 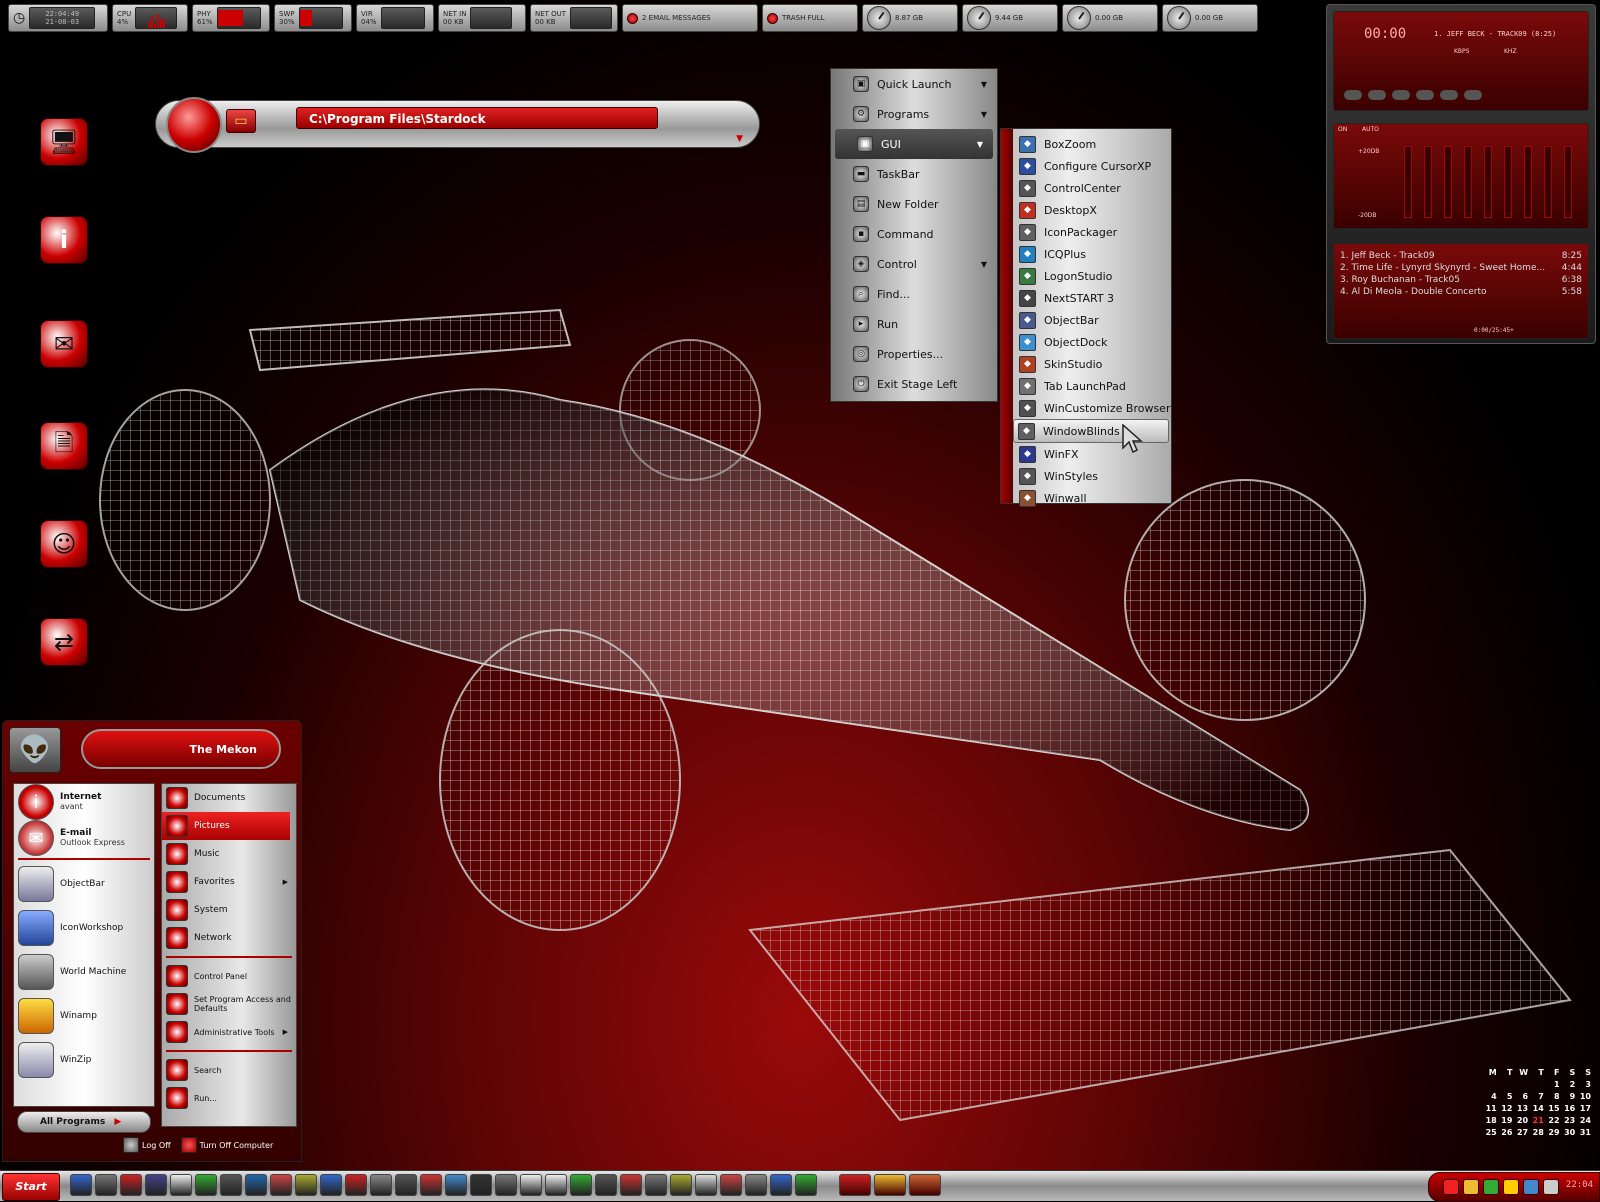 I want to click on gui-item-boxzoom: ◆ BoxZoom, so click(x=1086, y=144).